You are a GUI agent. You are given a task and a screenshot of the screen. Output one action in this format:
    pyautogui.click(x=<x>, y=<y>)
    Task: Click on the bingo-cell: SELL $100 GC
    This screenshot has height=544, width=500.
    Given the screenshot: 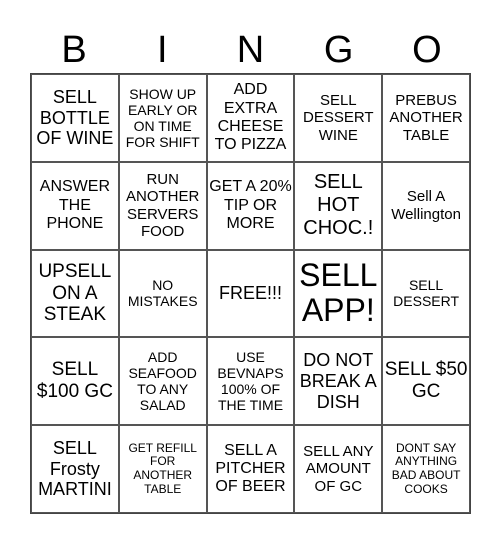 What is the action you would take?
    pyautogui.click(x=75, y=381)
    